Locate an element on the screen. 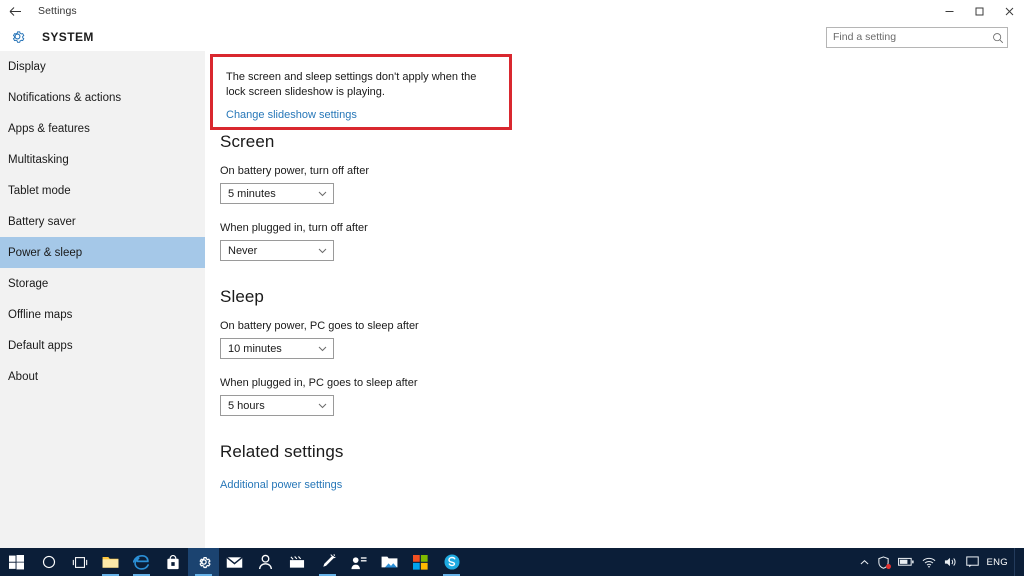  skype-button is located at coordinates (451, 562).